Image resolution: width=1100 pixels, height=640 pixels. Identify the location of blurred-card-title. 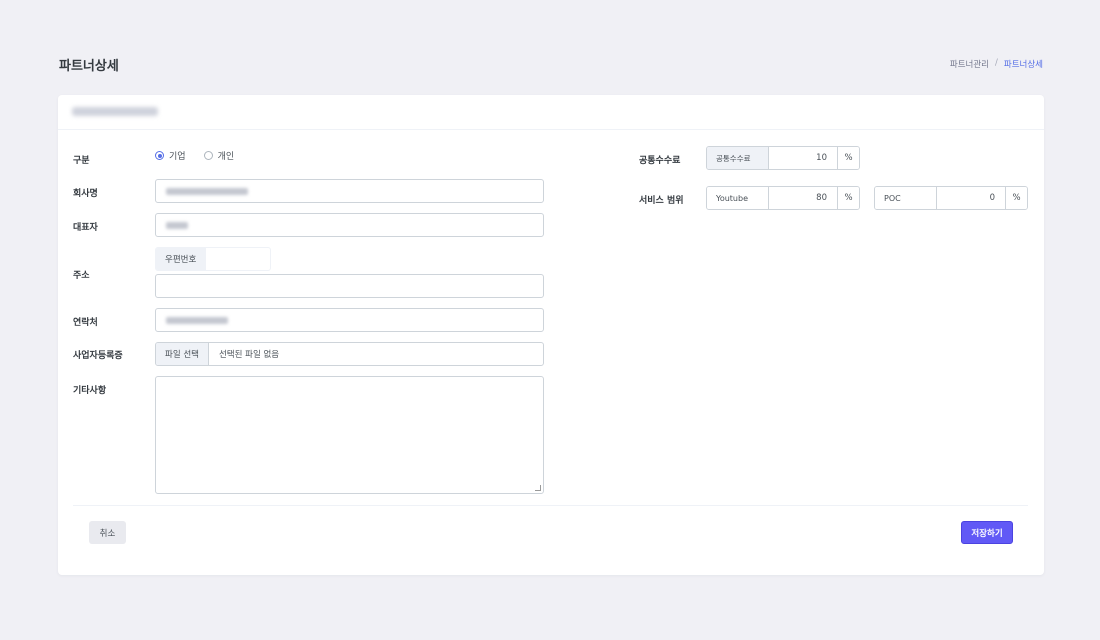
(115, 111).